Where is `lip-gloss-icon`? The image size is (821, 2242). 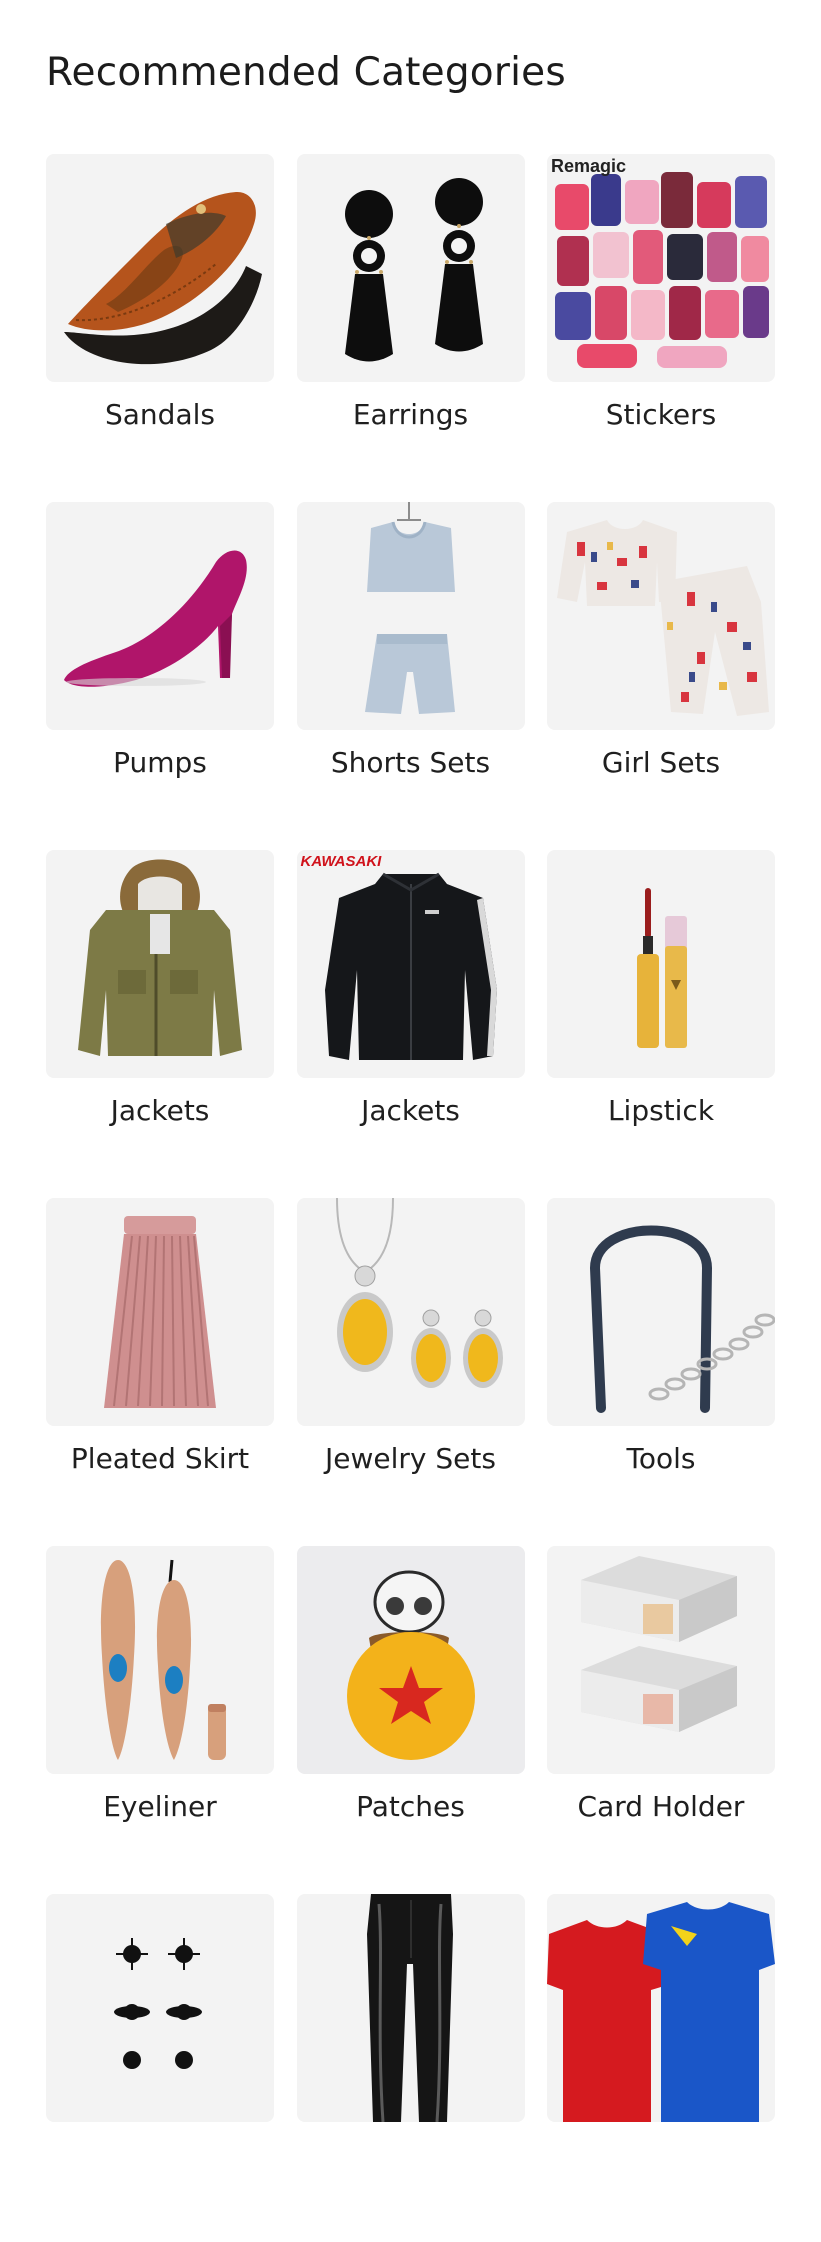
lip-gloss-icon is located at coordinates (662, 968).